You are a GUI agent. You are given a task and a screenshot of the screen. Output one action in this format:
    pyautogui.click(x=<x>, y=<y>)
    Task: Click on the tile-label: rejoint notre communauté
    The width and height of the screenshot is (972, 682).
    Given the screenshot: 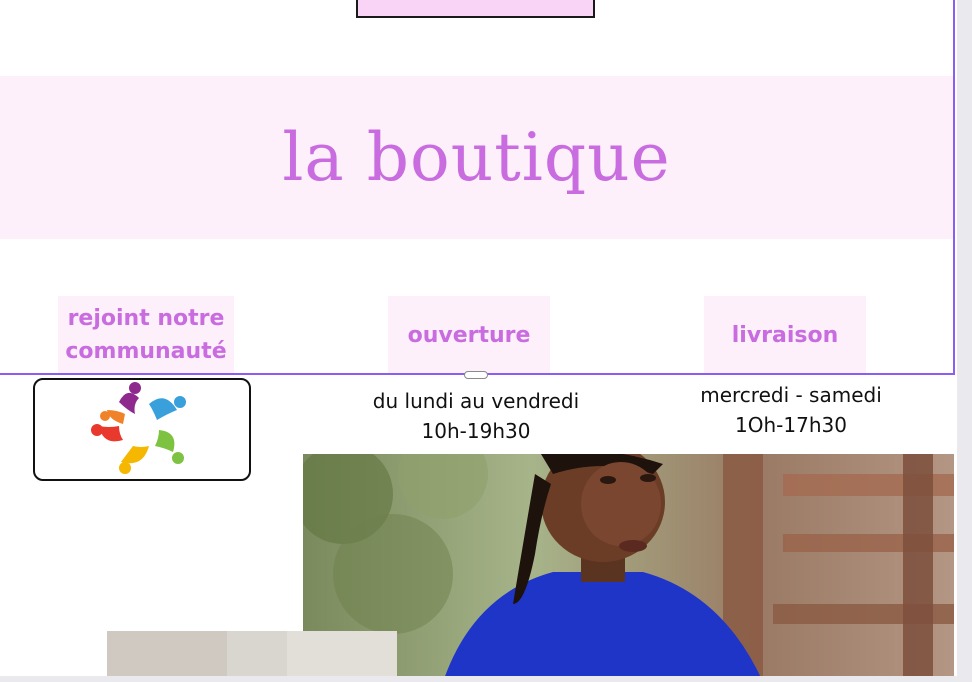 What is the action you would take?
    pyautogui.click(x=146, y=335)
    